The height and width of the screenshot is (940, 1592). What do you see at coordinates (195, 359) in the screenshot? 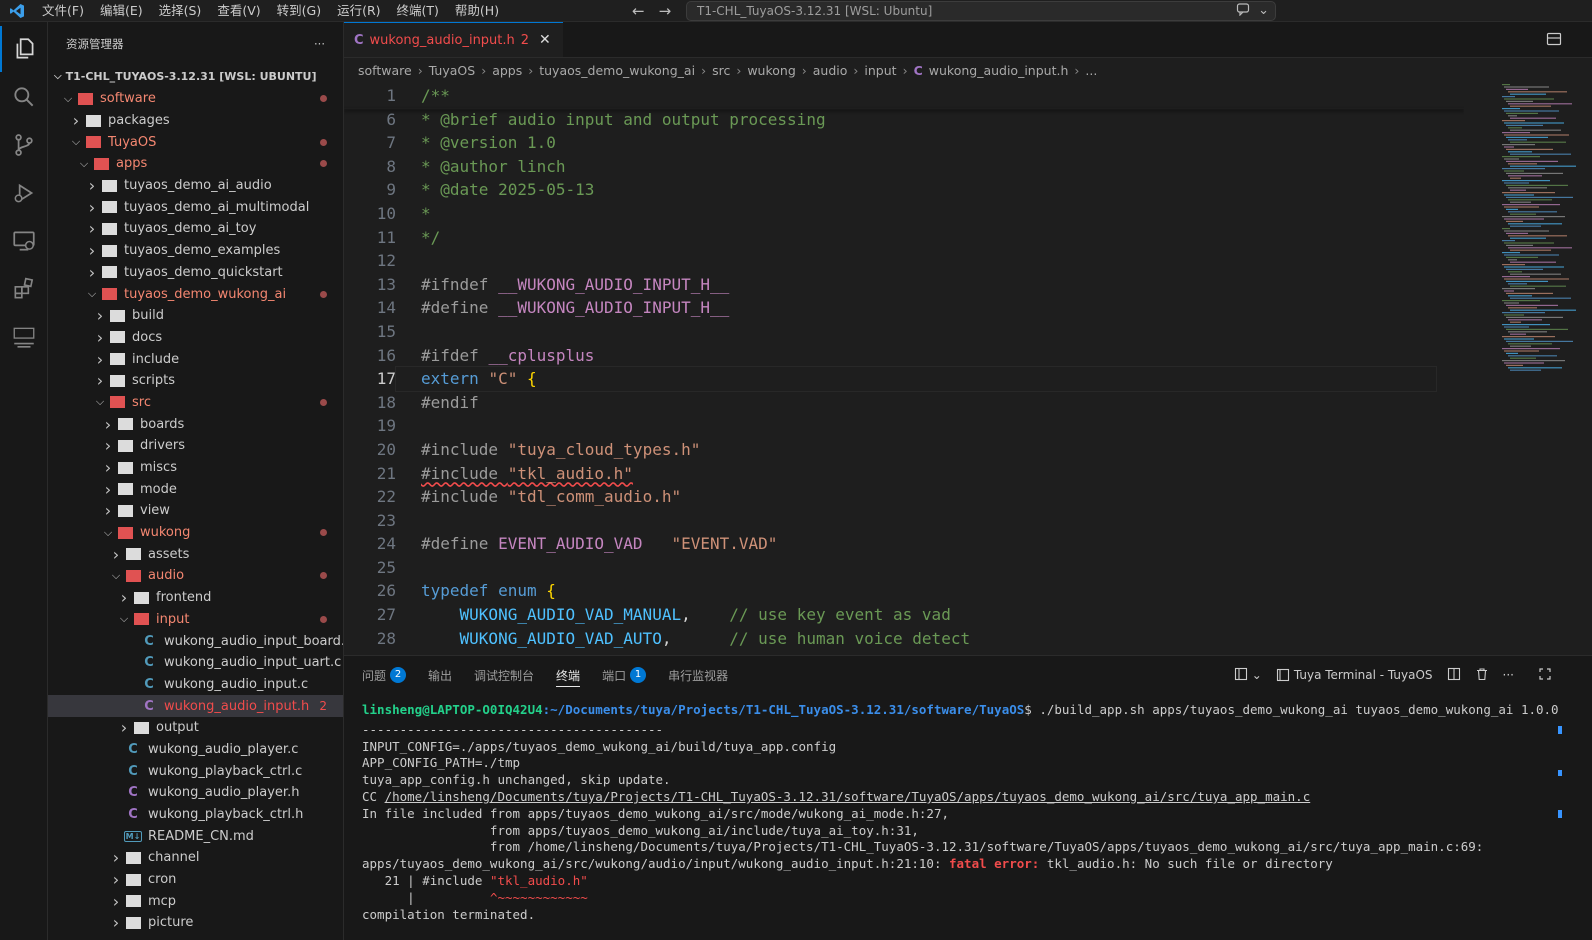
I see `tree-folder: › include` at bounding box center [195, 359].